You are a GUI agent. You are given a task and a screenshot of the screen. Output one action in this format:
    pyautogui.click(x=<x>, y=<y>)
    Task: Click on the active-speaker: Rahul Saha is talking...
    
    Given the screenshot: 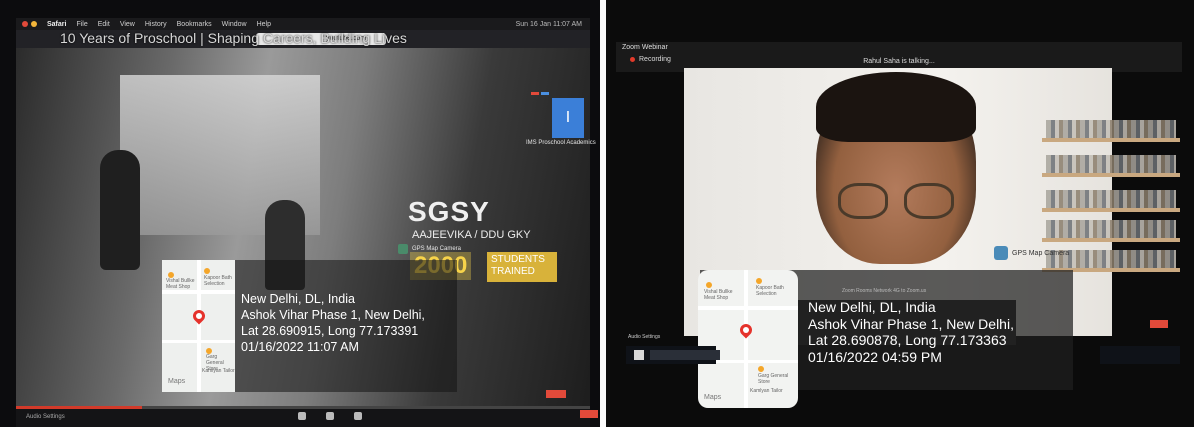 What is the action you would take?
    pyautogui.click(x=899, y=61)
    